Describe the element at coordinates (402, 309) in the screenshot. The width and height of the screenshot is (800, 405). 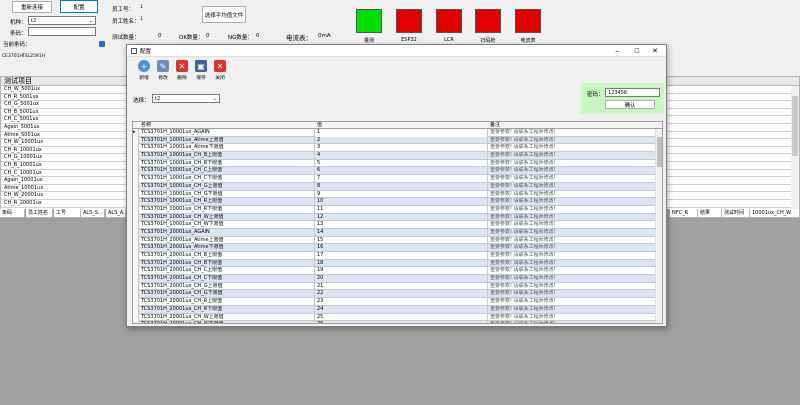
I see `cell-value: 24` at that location.